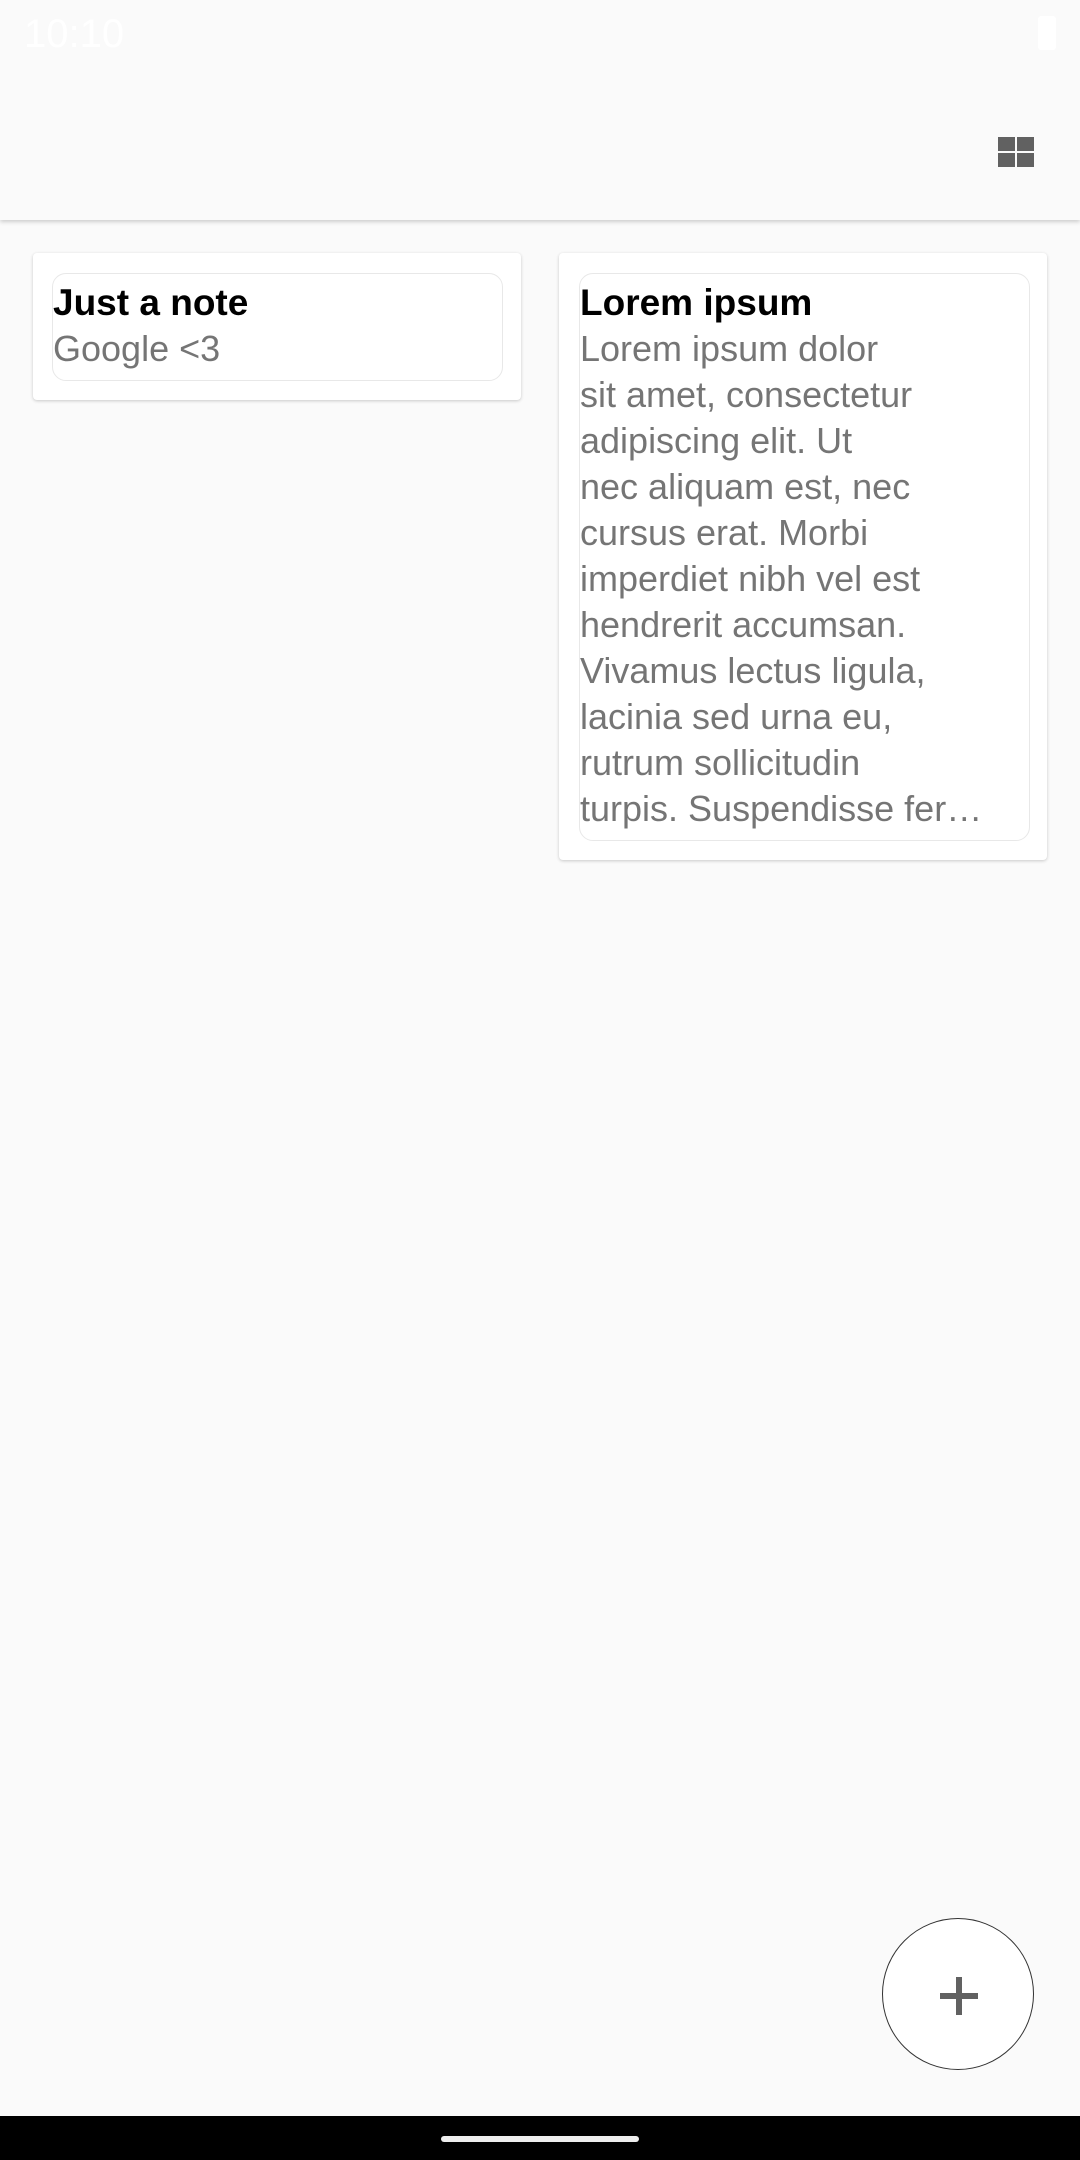 The width and height of the screenshot is (1080, 2160). Describe the element at coordinates (1006, 144) in the screenshot. I see `grid-view-icon` at that location.